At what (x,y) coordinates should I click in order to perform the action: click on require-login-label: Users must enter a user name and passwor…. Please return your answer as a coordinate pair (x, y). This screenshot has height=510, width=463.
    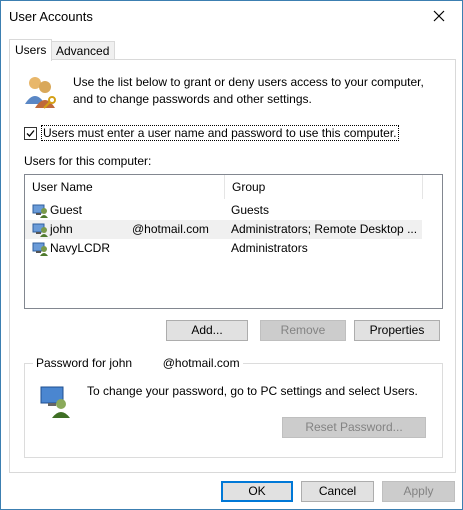
    Looking at the image, I should click on (220, 133).